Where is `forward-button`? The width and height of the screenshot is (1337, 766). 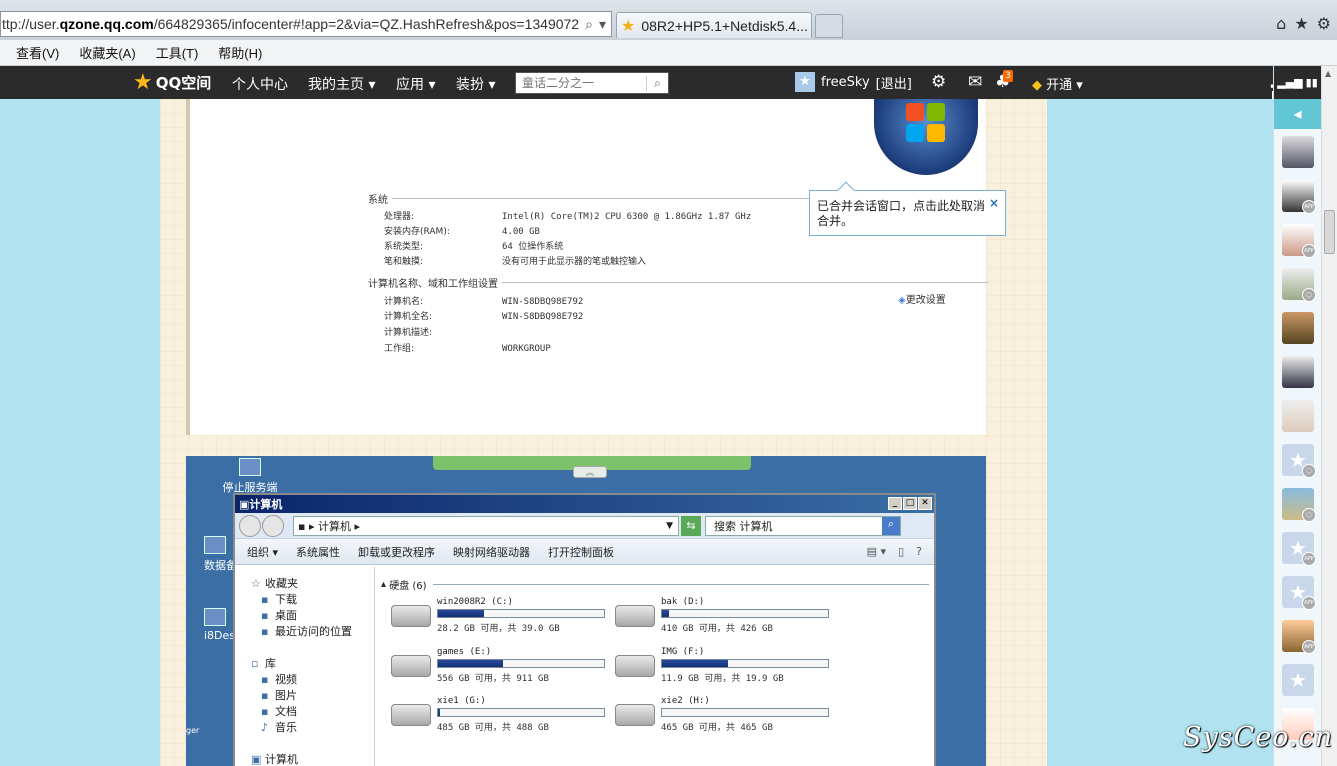 forward-button is located at coordinates (273, 525).